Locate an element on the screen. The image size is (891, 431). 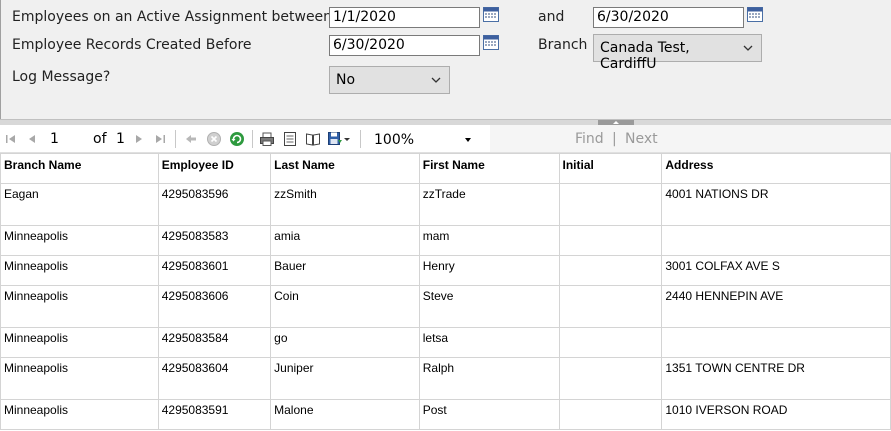
table-cell: 4295083591 is located at coordinates (214, 414).